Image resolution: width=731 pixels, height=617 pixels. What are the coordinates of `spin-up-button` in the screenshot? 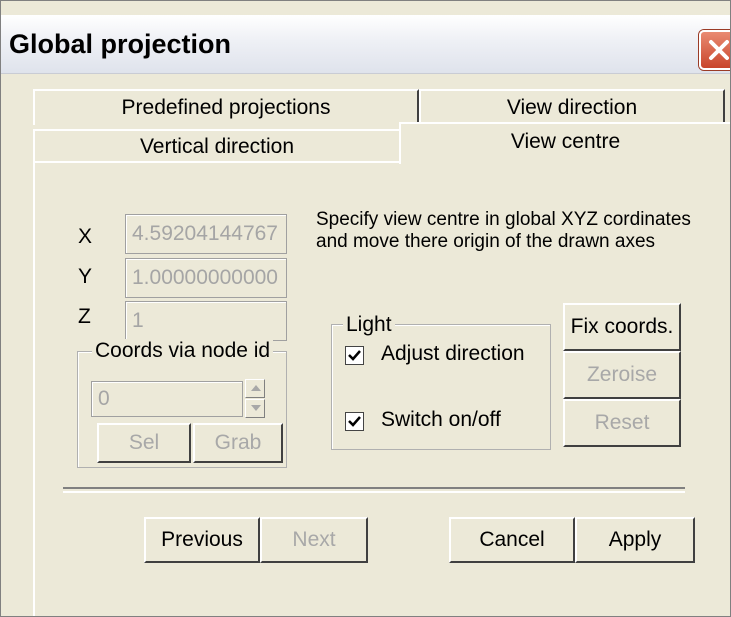 It's located at (255, 388).